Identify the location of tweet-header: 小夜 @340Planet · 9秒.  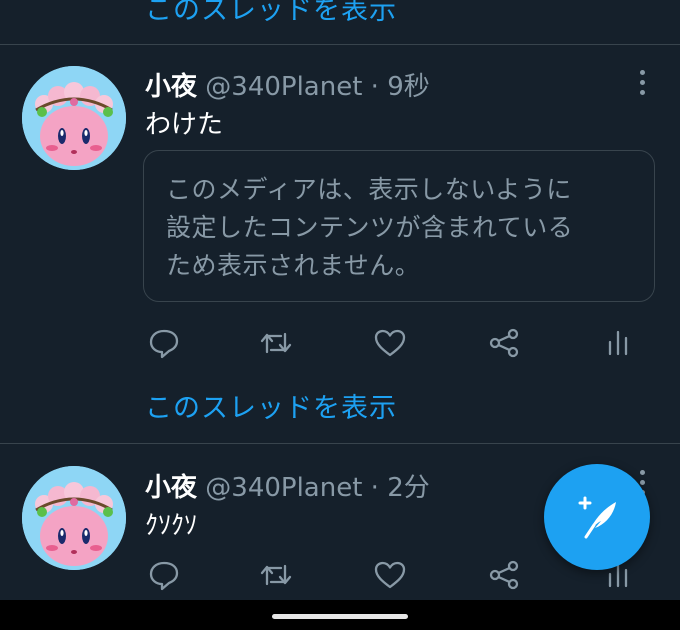
(287, 84).